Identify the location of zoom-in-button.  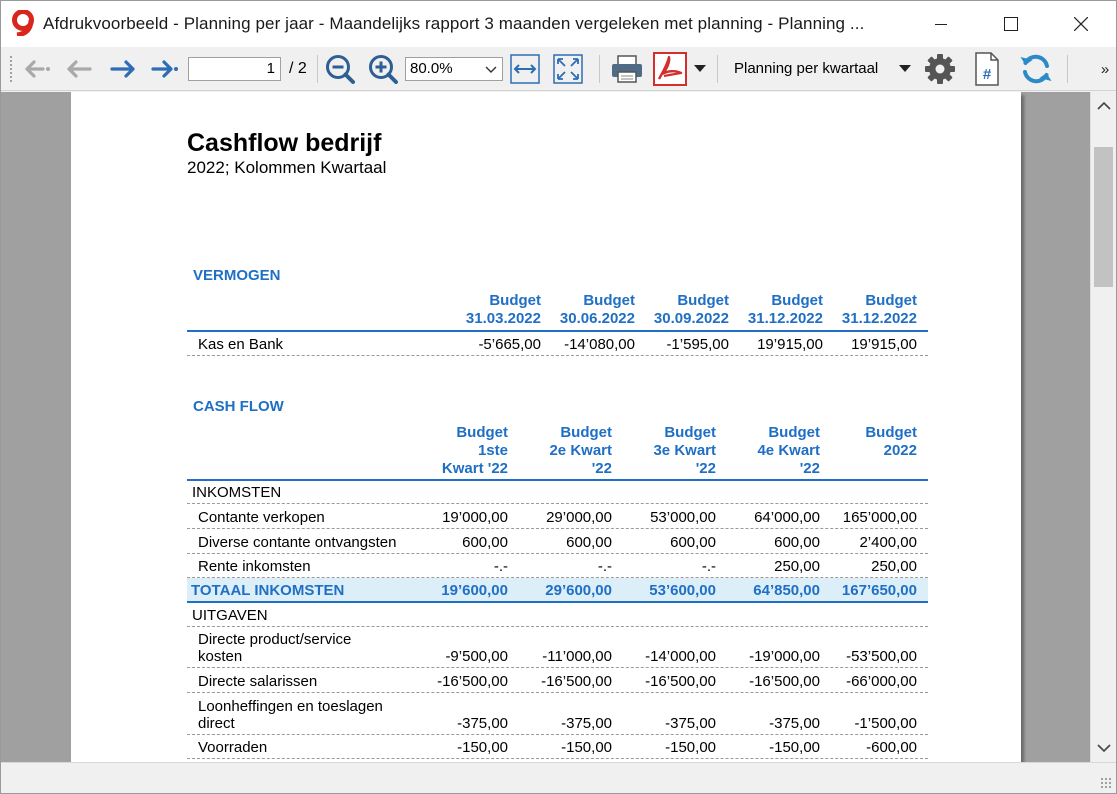
(383, 69).